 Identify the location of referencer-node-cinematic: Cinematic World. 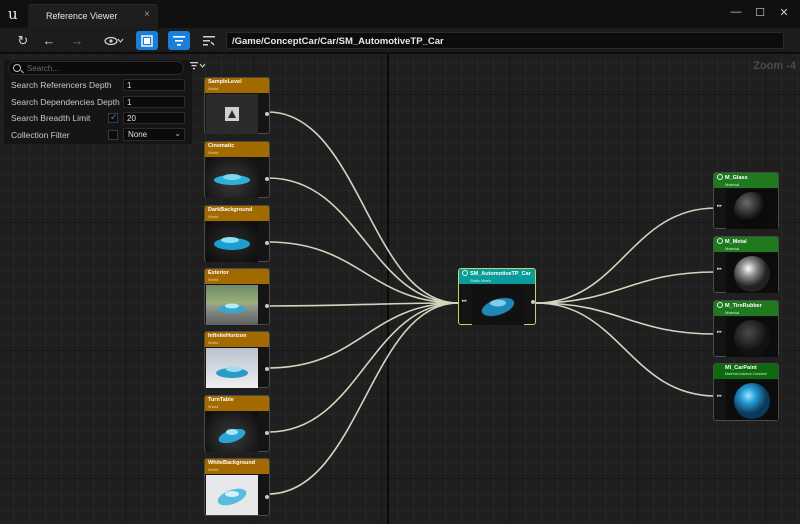
(237, 169).